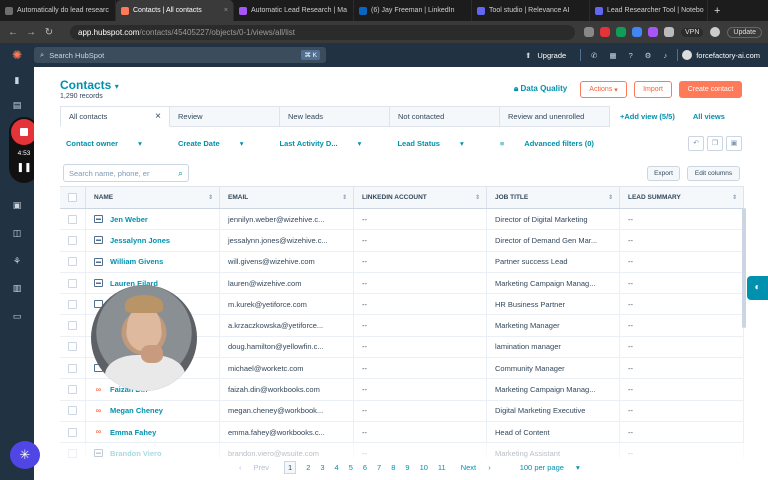 The image size is (768, 480). Describe the element at coordinates (351, 467) in the screenshot. I see `page-number: 5` at that location.